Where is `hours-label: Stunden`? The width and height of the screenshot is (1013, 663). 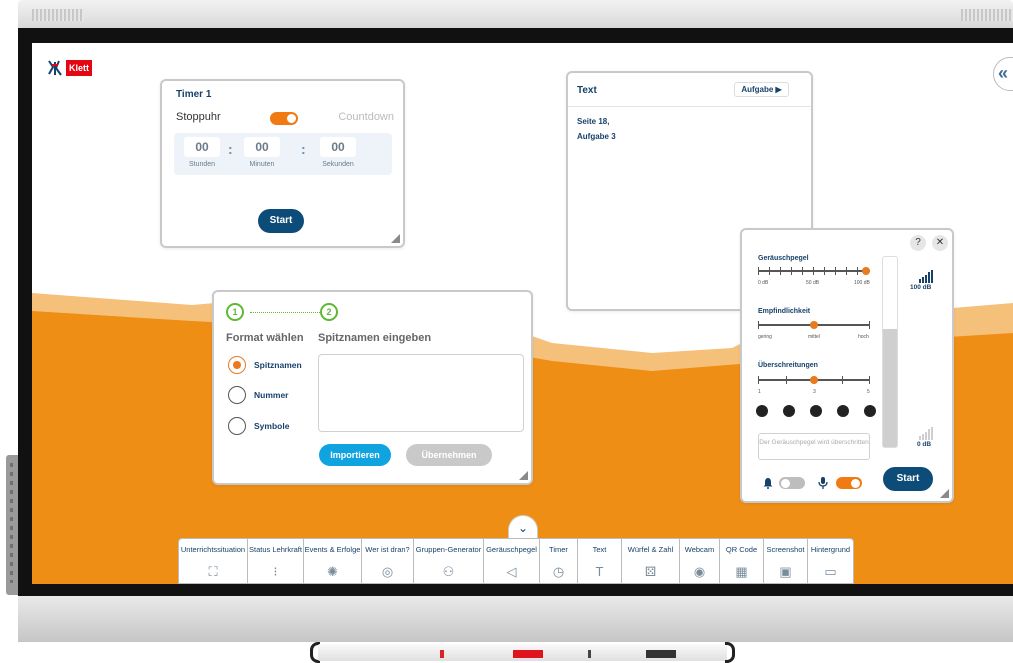
hours-label: Stunden is located at coordinates (202, 164).